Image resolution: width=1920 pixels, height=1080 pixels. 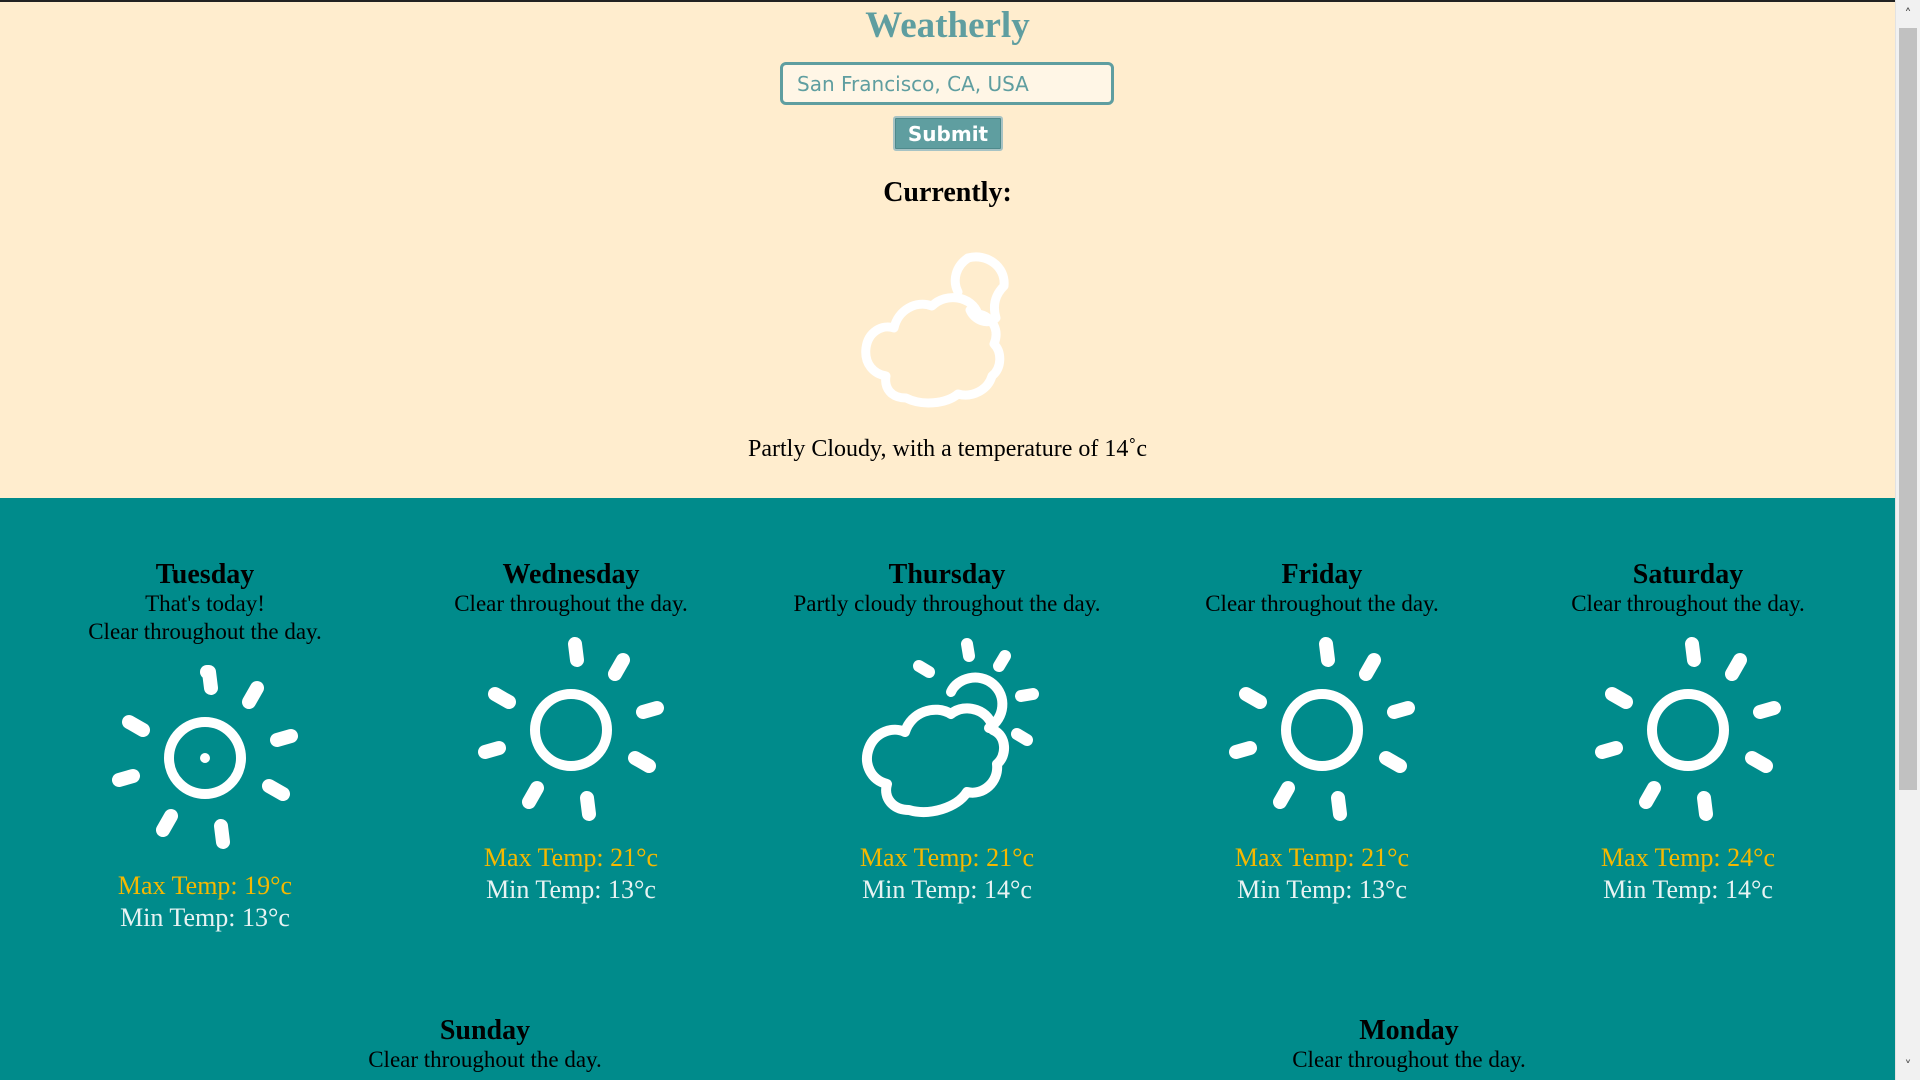 I want to click on forecast-day-card: Sunday Clear throughout the day., so click(x=485, y=1045).